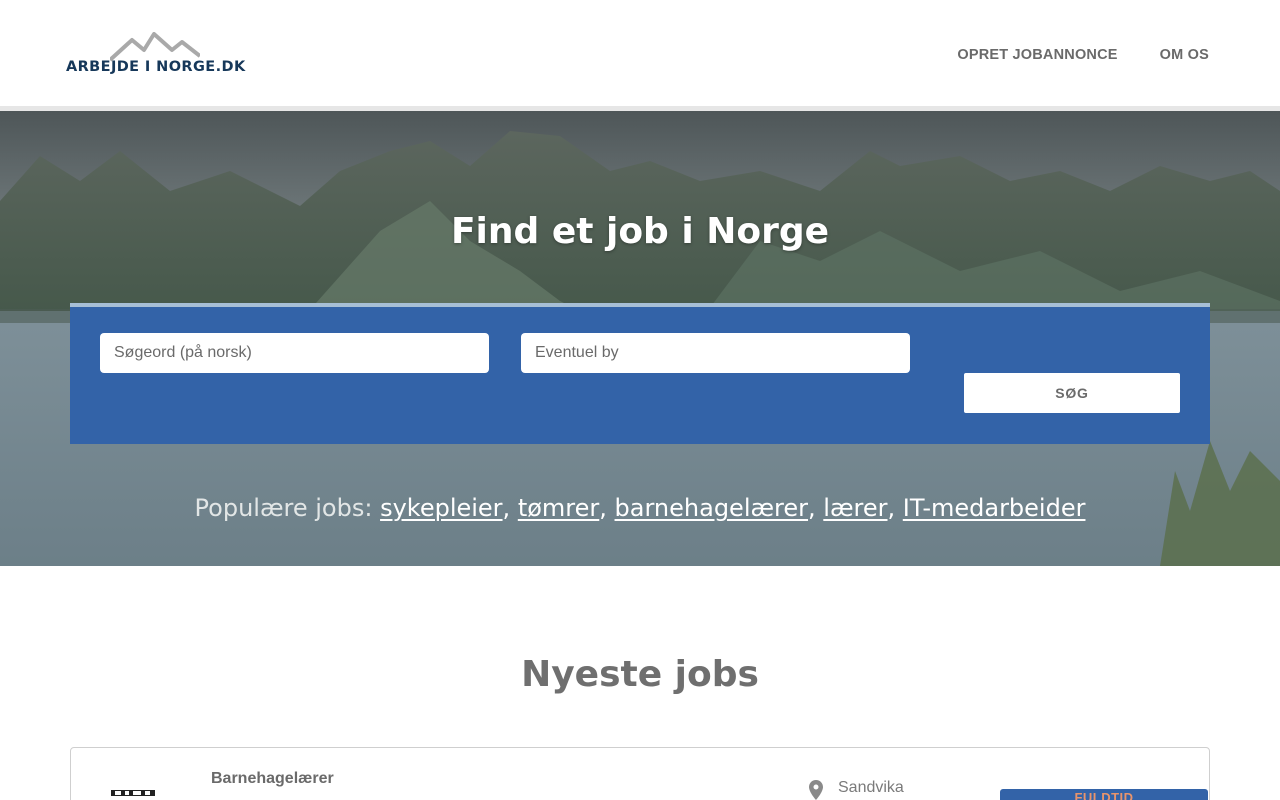  Describe the element at coordinates (994, 508) in the screenshot. I see `popular-job-link: IT-medarbeider` at that location.